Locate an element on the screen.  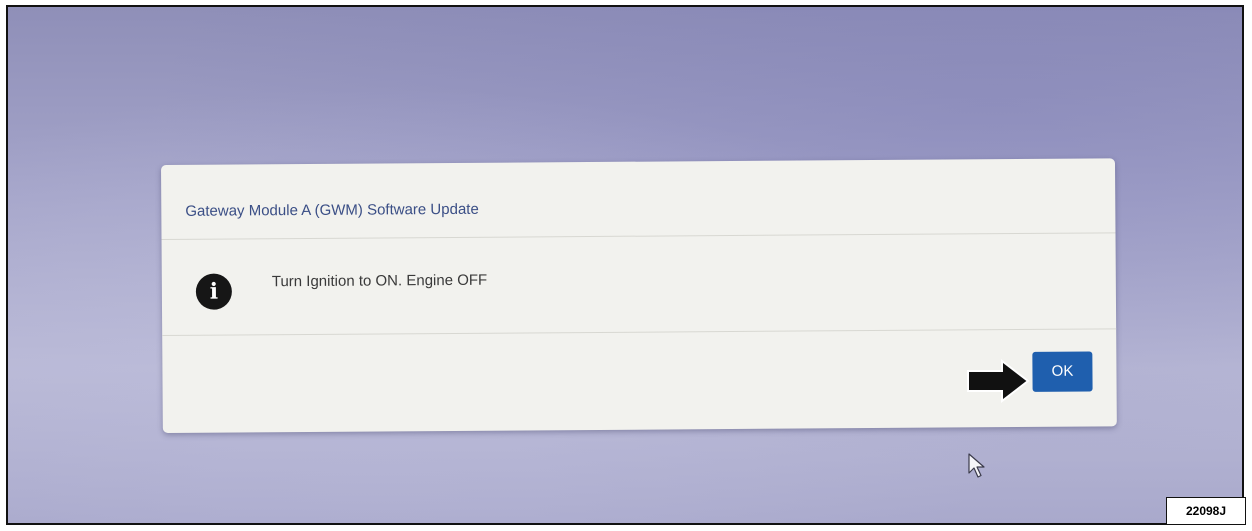
dialog-message: Turn Ignition to ON. Engine OFF is located at coordinates (379, 281).